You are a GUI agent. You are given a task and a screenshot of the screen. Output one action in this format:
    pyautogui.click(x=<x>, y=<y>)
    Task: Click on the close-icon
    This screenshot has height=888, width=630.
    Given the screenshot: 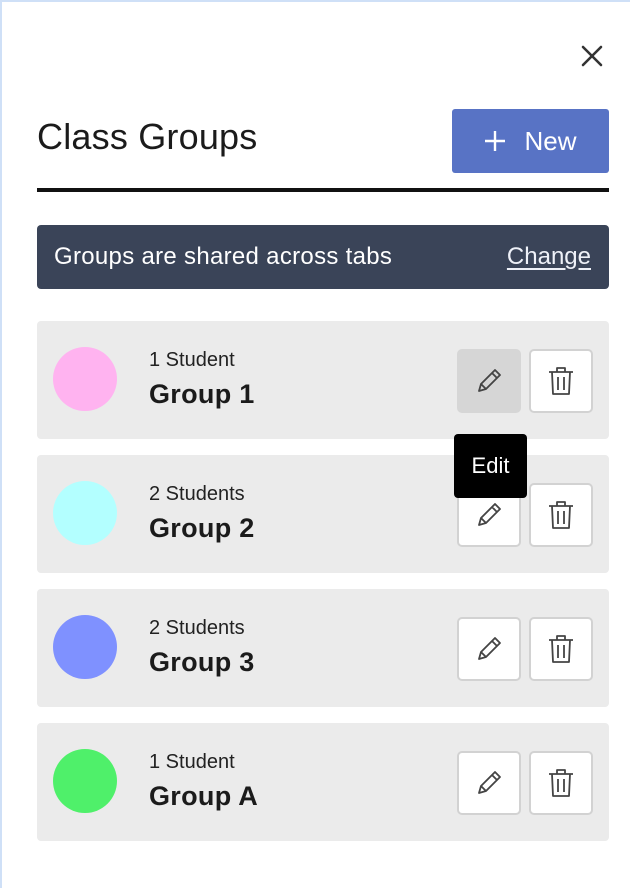 What is the action you would take?
    pyautogui.click(x=592, y=56)
    